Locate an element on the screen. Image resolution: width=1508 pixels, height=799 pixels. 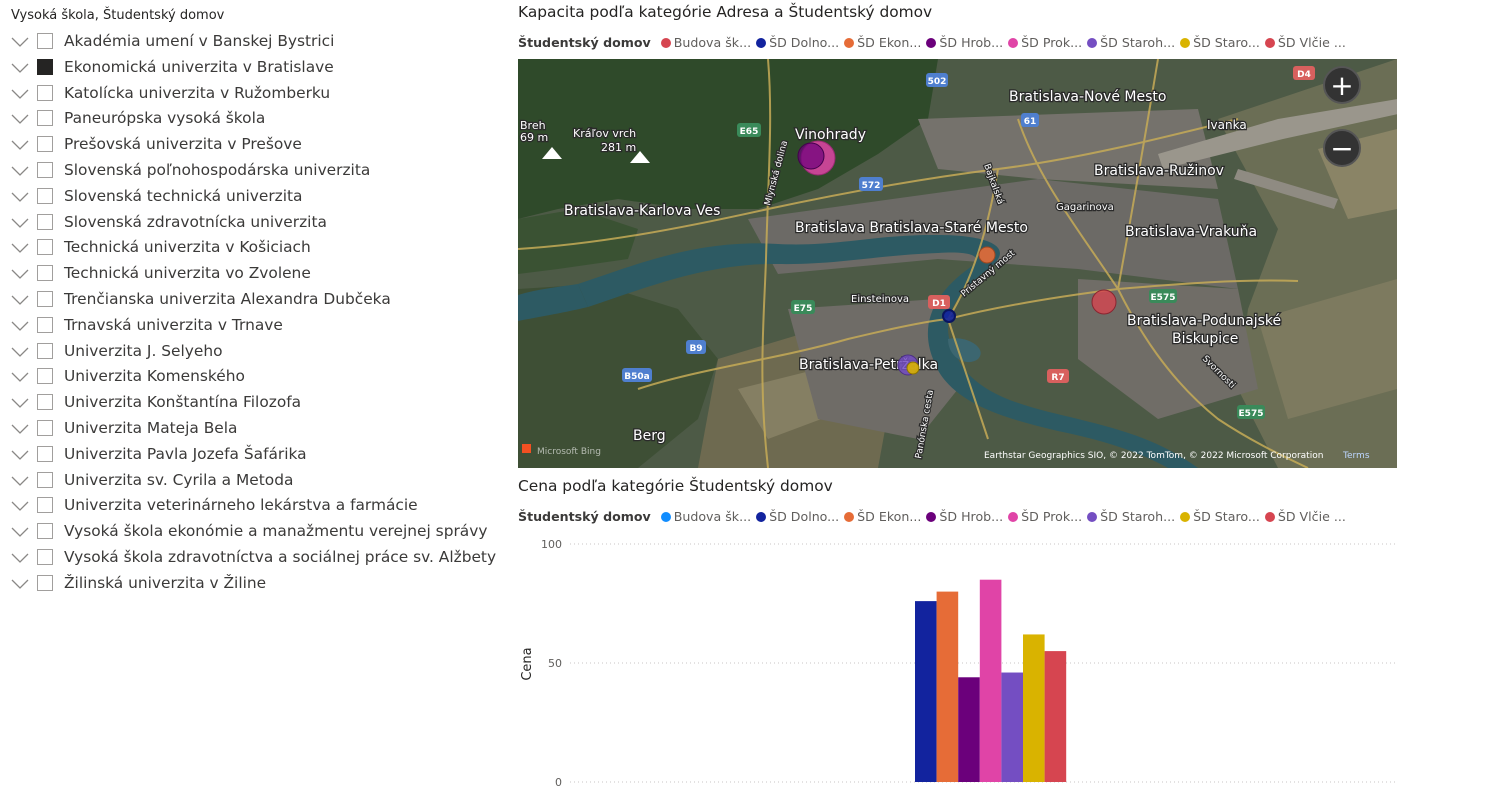
slicer-item: Technická univerzita vo Zvolene is located at coordinates (252, 276).